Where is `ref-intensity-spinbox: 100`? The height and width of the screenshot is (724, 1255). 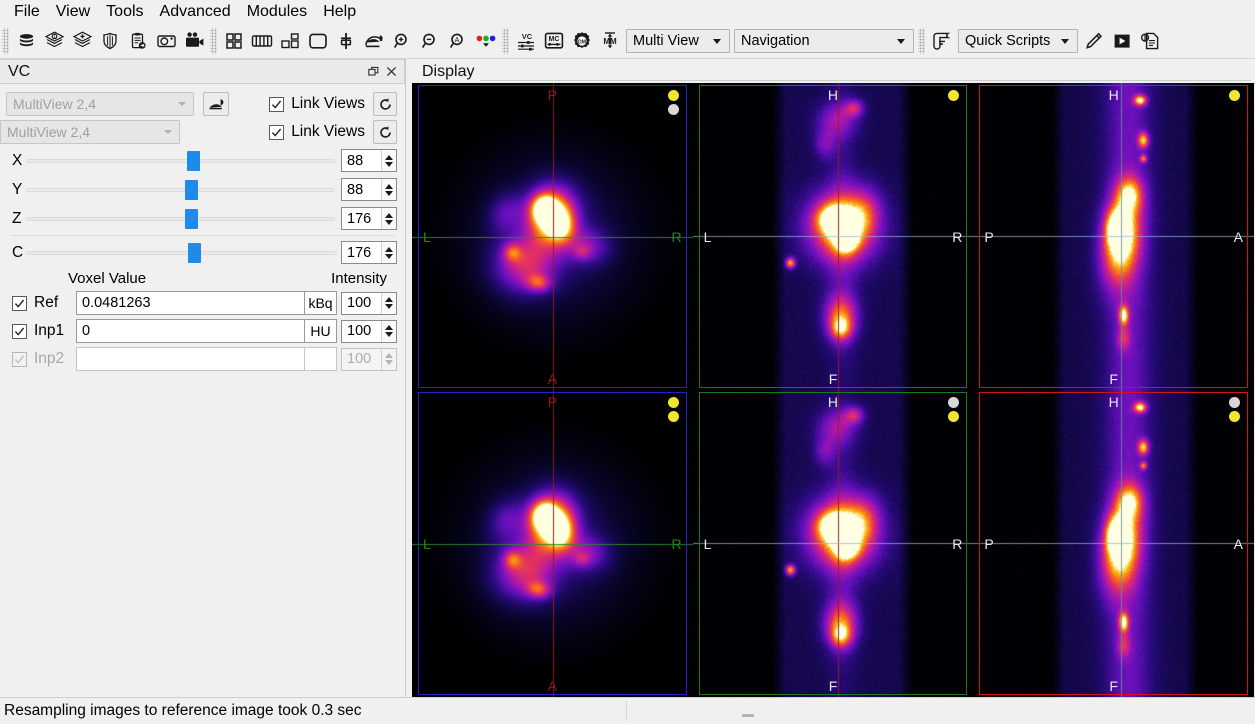
ref-intensity-spinbox: 100 is located at coordinates (369, 303).